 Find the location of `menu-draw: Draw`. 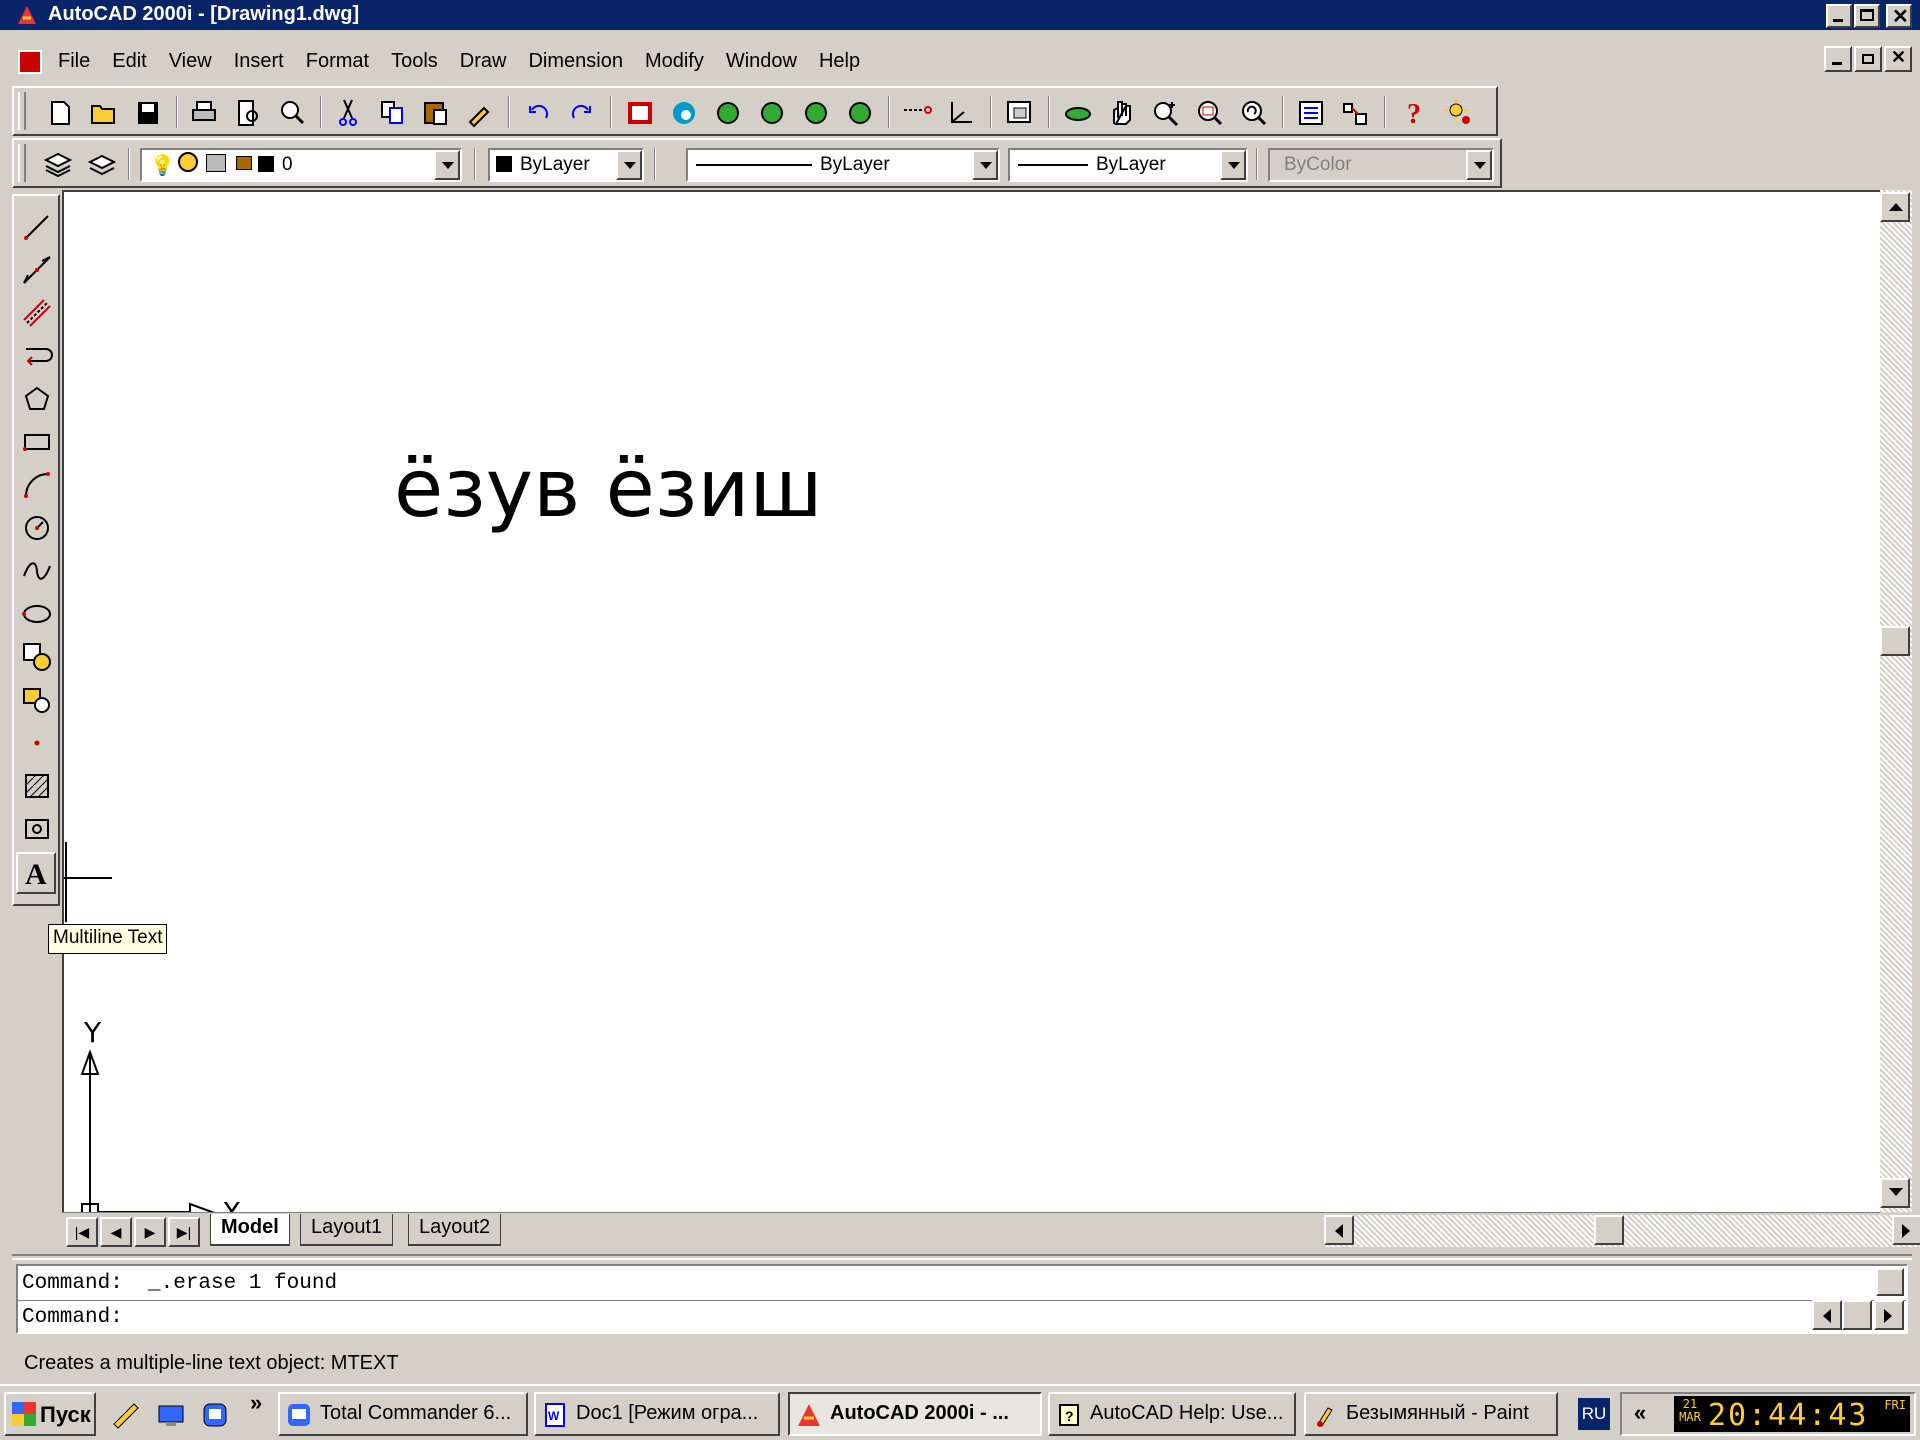

menu-draw: Draw is located at coordinates (489, 61).